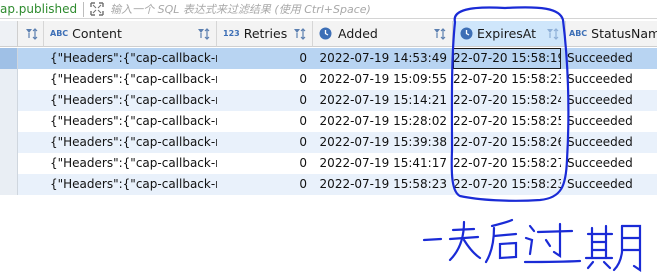  What do you see at coordinates (507, 163) in the screenshot?
I see `expiresat-cell: 22-07-20 15:58:27` at bounding box center [507, 163].